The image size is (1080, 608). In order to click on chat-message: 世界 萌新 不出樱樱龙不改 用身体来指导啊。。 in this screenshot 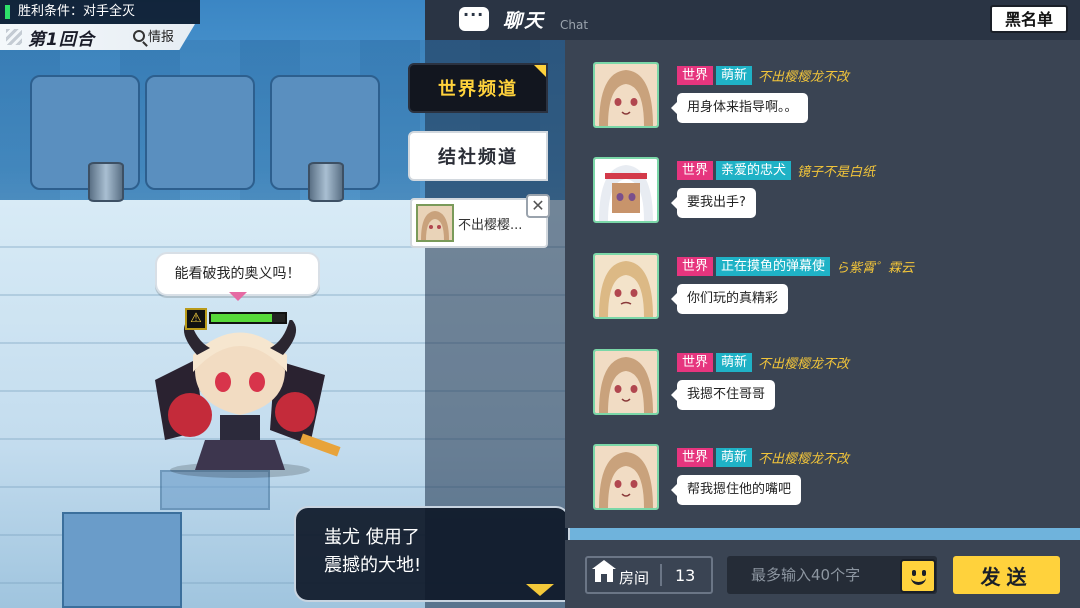, I will do `click(833, 102)`.